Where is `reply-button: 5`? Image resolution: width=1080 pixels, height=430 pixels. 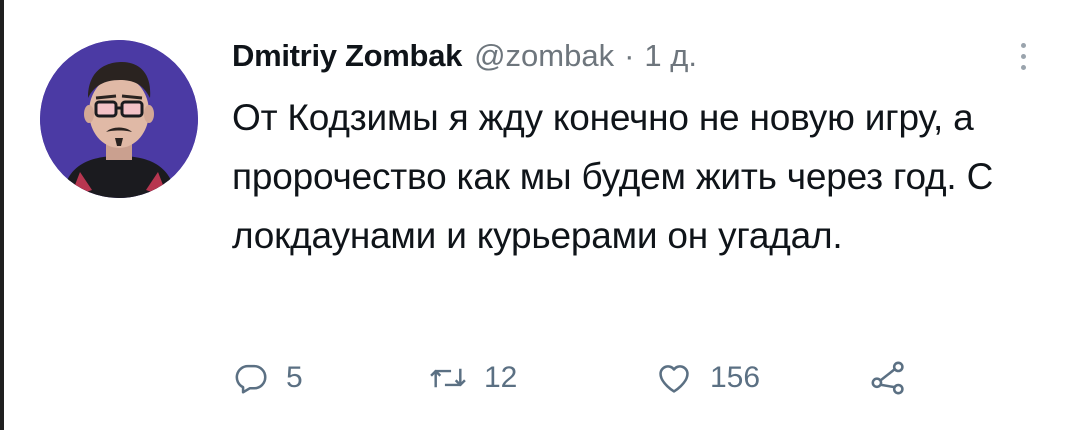 reply-button: 5 is located at coordinates (267, 378).